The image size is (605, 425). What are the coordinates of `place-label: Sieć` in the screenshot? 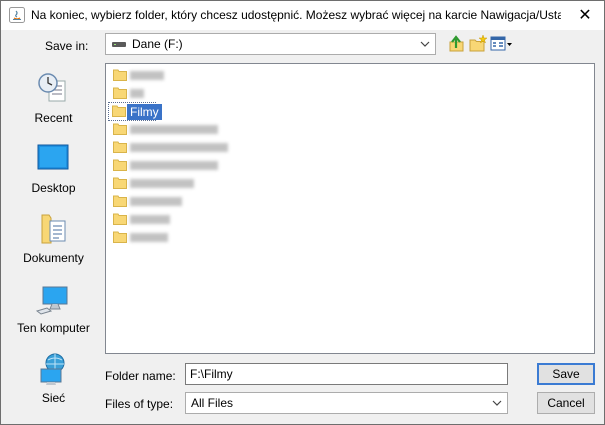 It's located at (53, 398).